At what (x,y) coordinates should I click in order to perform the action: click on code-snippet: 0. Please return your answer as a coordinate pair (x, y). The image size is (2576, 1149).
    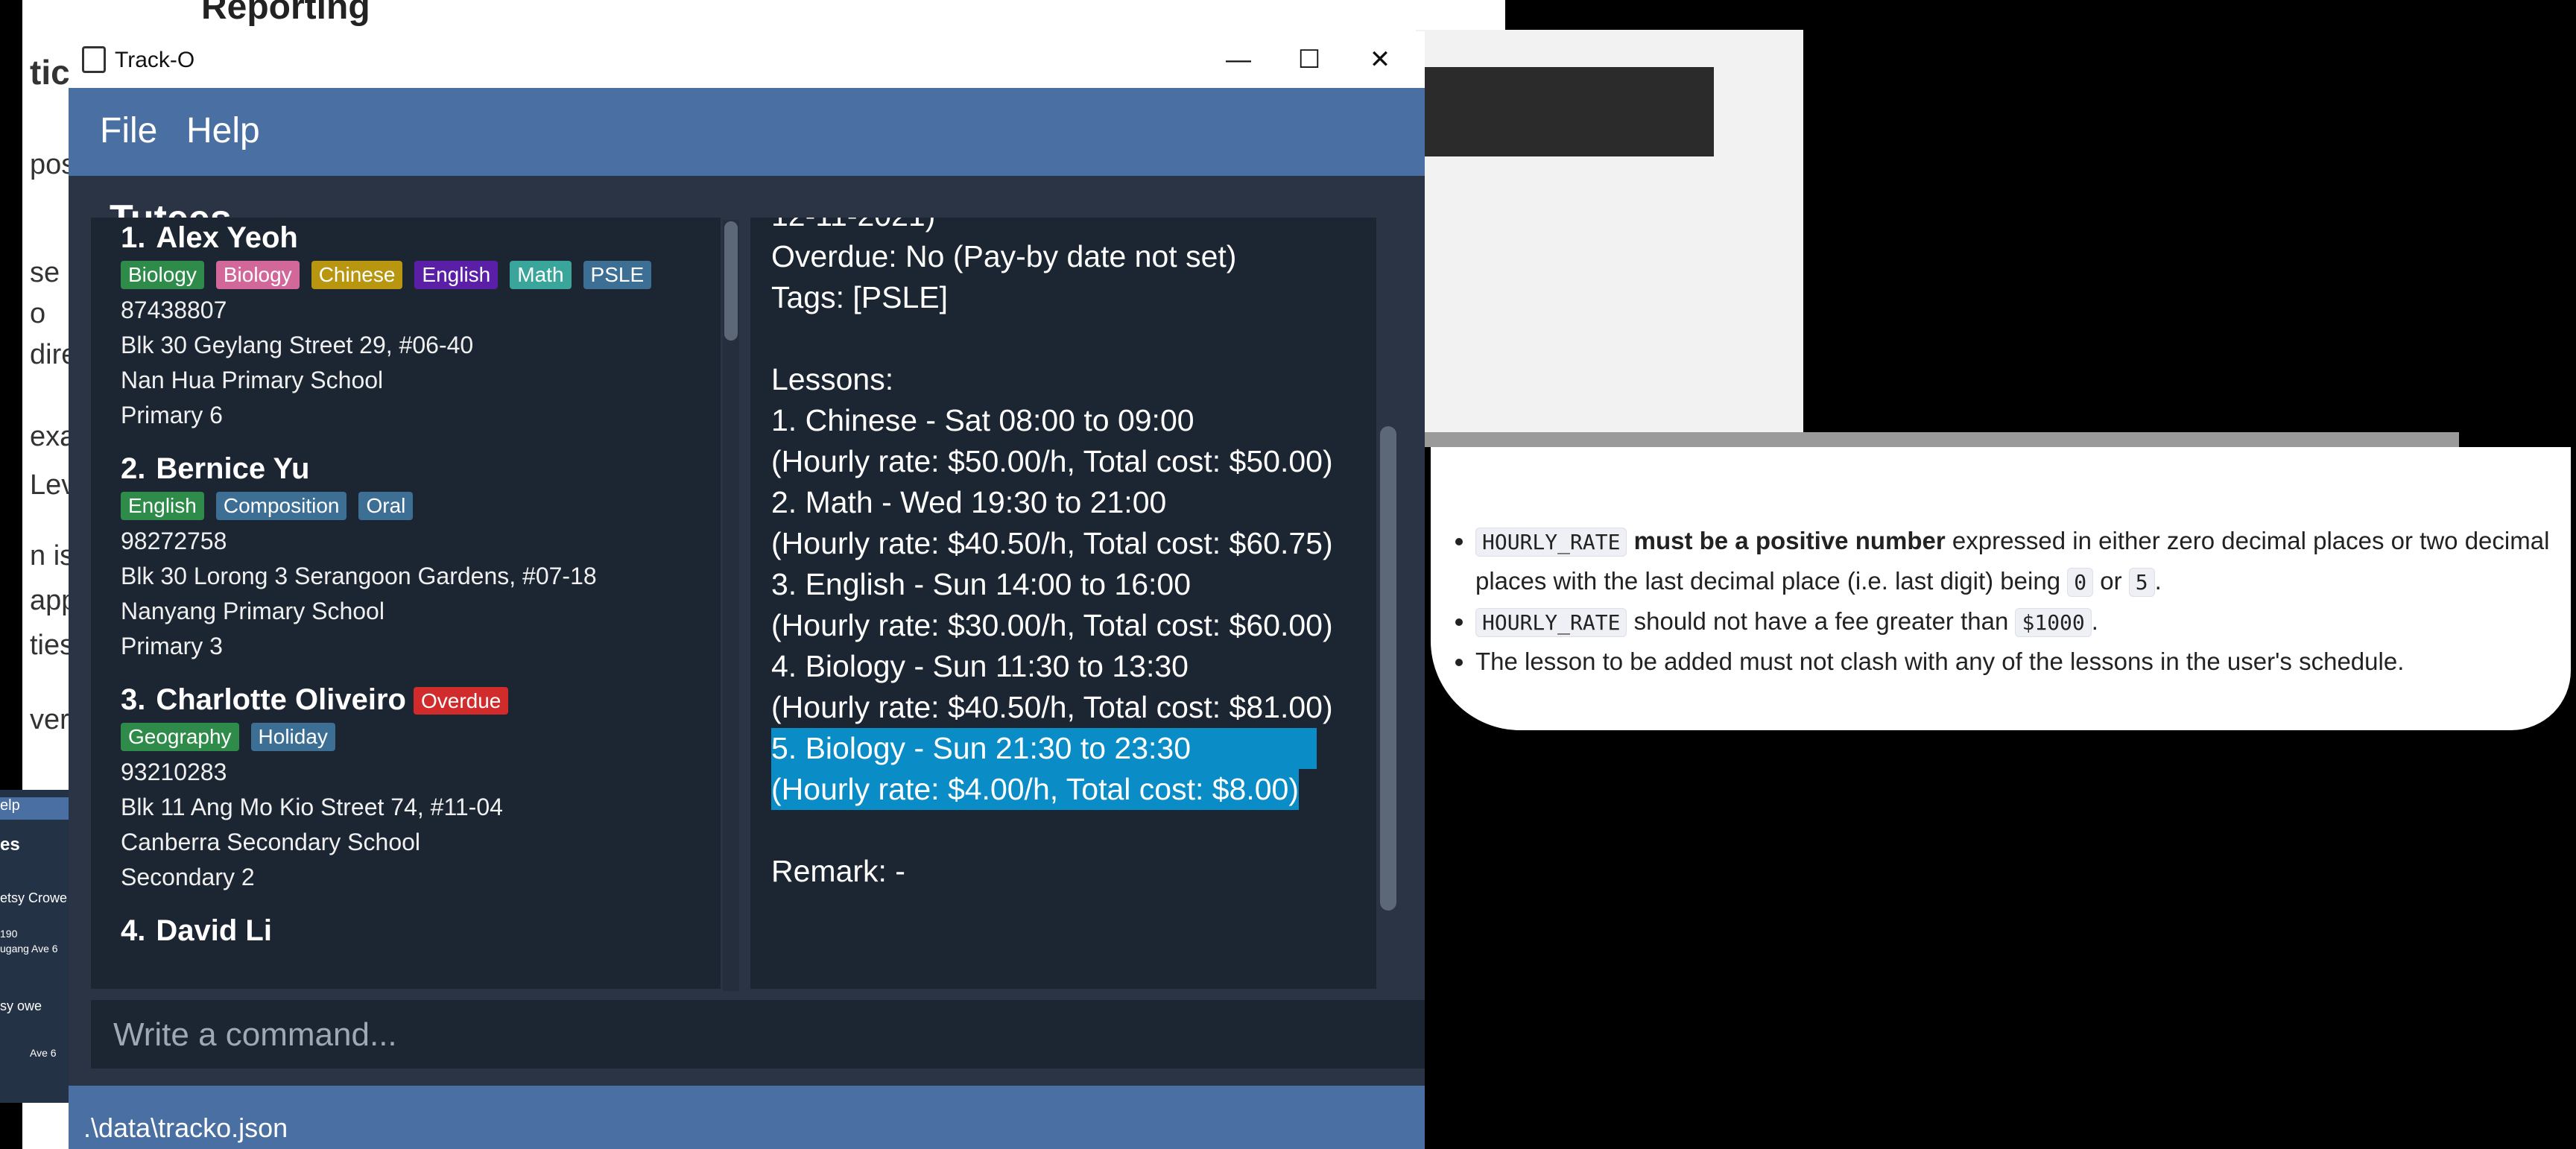
    Looking at the image, I should click on (2080, 582).